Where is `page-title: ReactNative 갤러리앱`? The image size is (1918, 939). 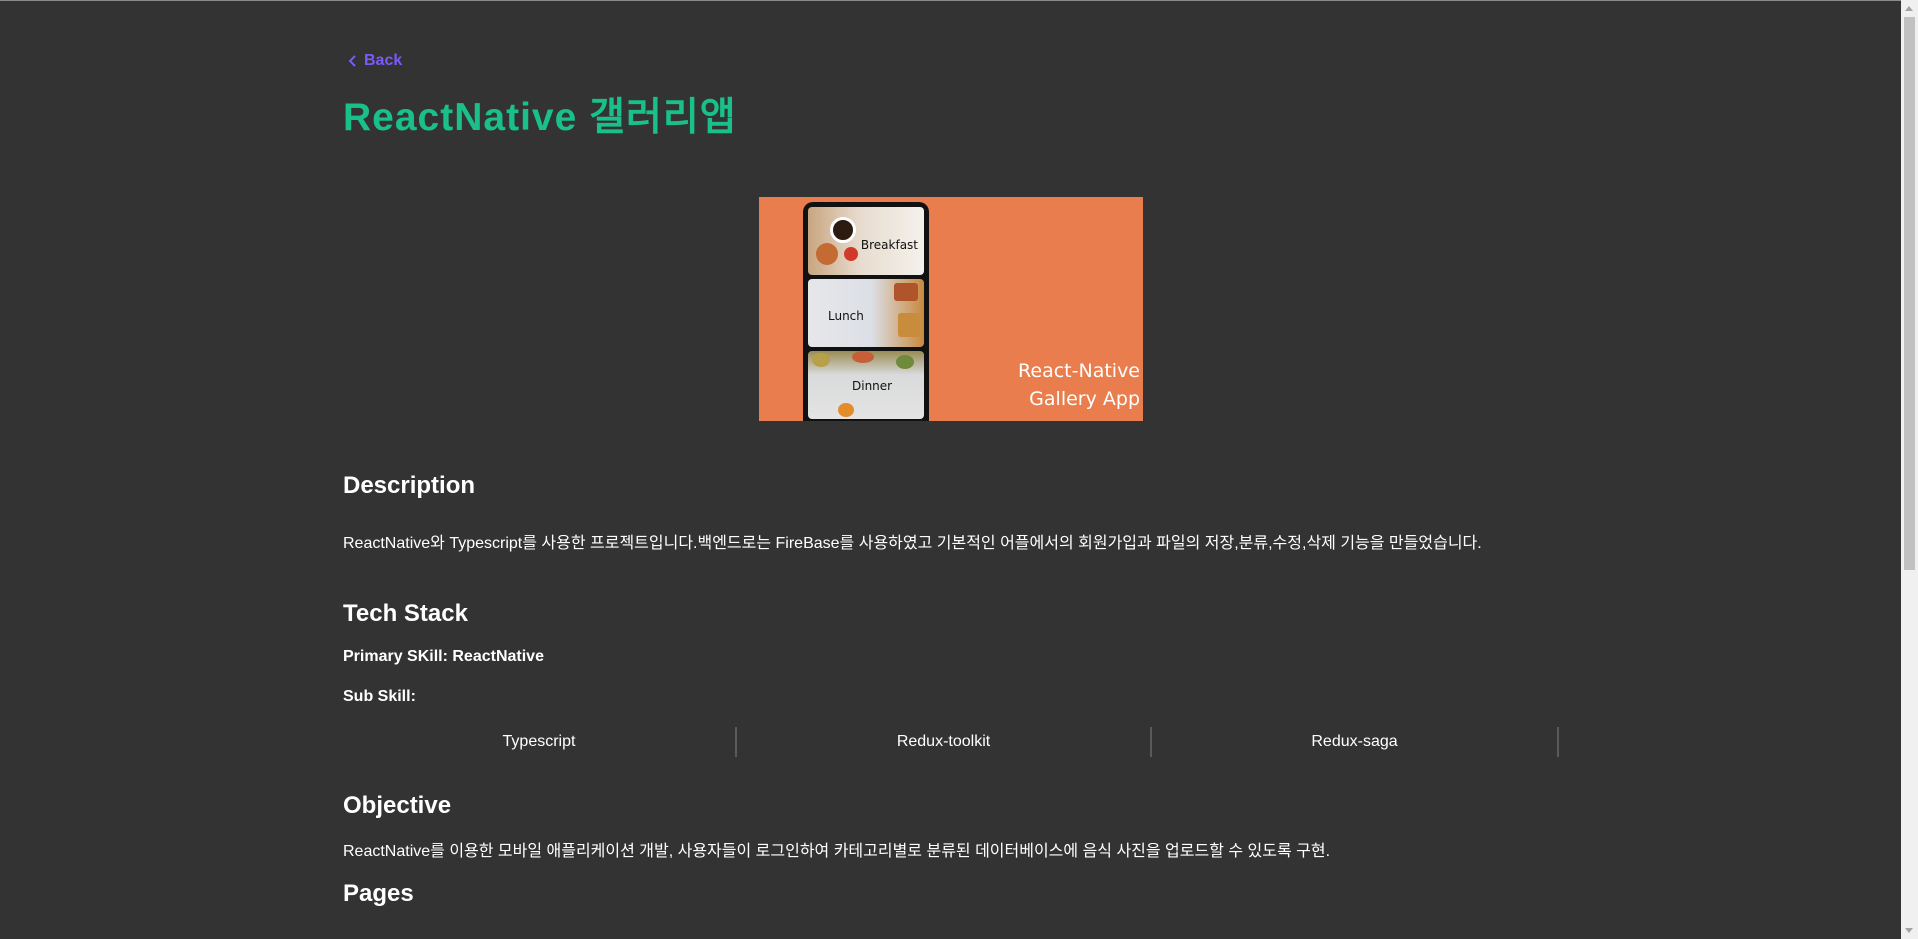
page-title: ReactNative 갤러리앱 is located at coordinates (540, 117).